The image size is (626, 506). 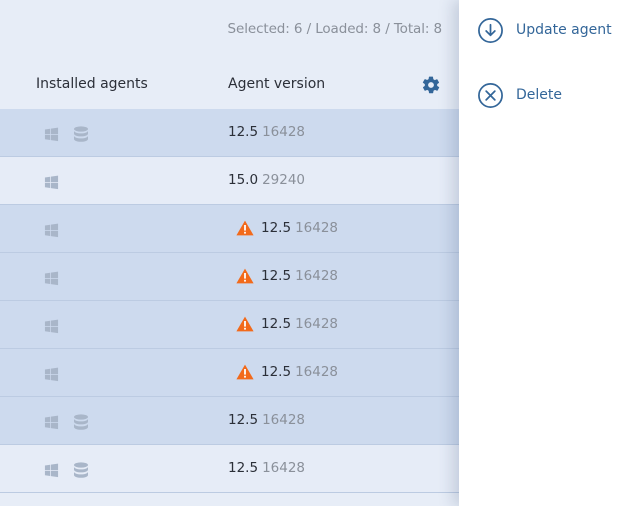 I want to click on table-header: Installed agents Agent version, so click(x=229, y=84).